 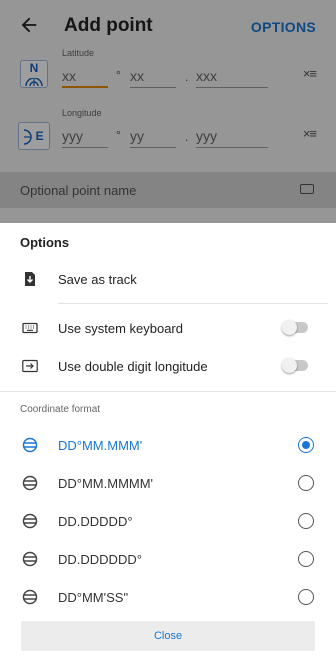 I want to click on format-option: DD°MM'SS", so click(x=168, y=597).